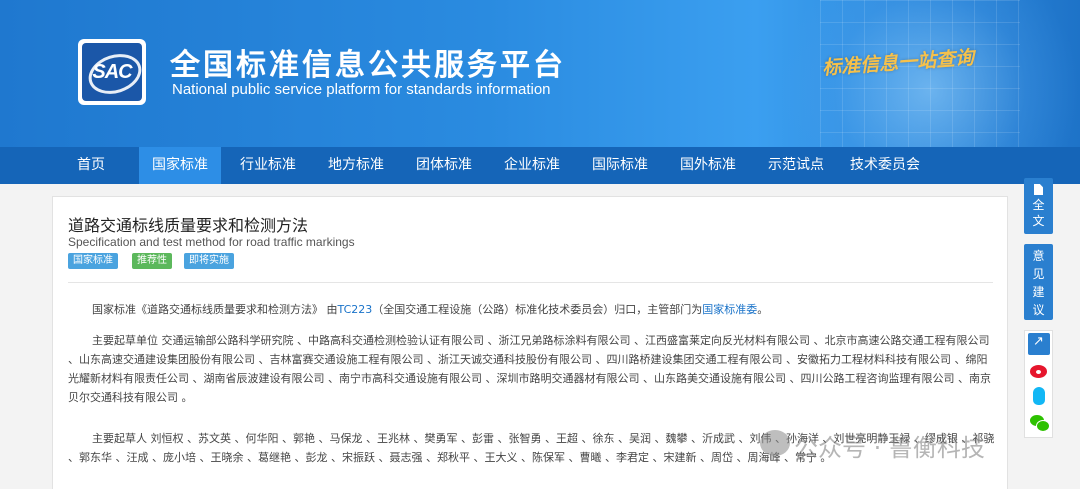 This screenshot has height=489, width=1080. Describe the element at coordinates (729, 309) in the screenshot. I see `authority-link: 国家标准委` at that location.